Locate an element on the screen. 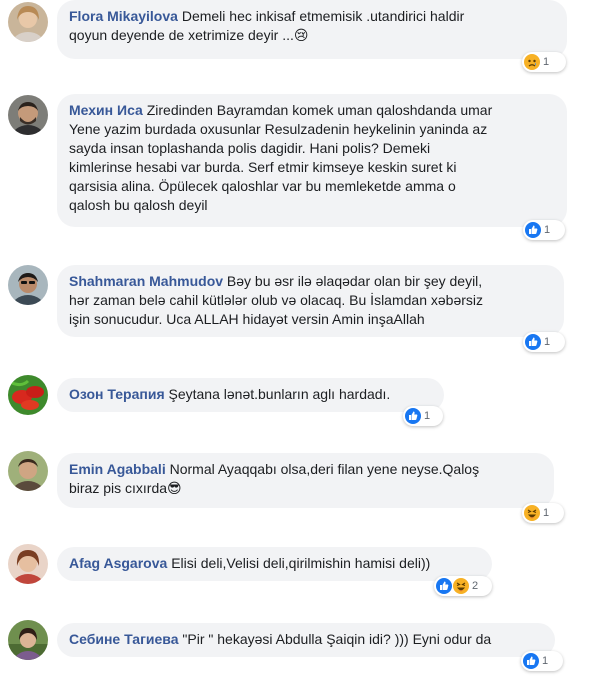  comment-author: Afag Asgarova is located at coordinates (118, 563).